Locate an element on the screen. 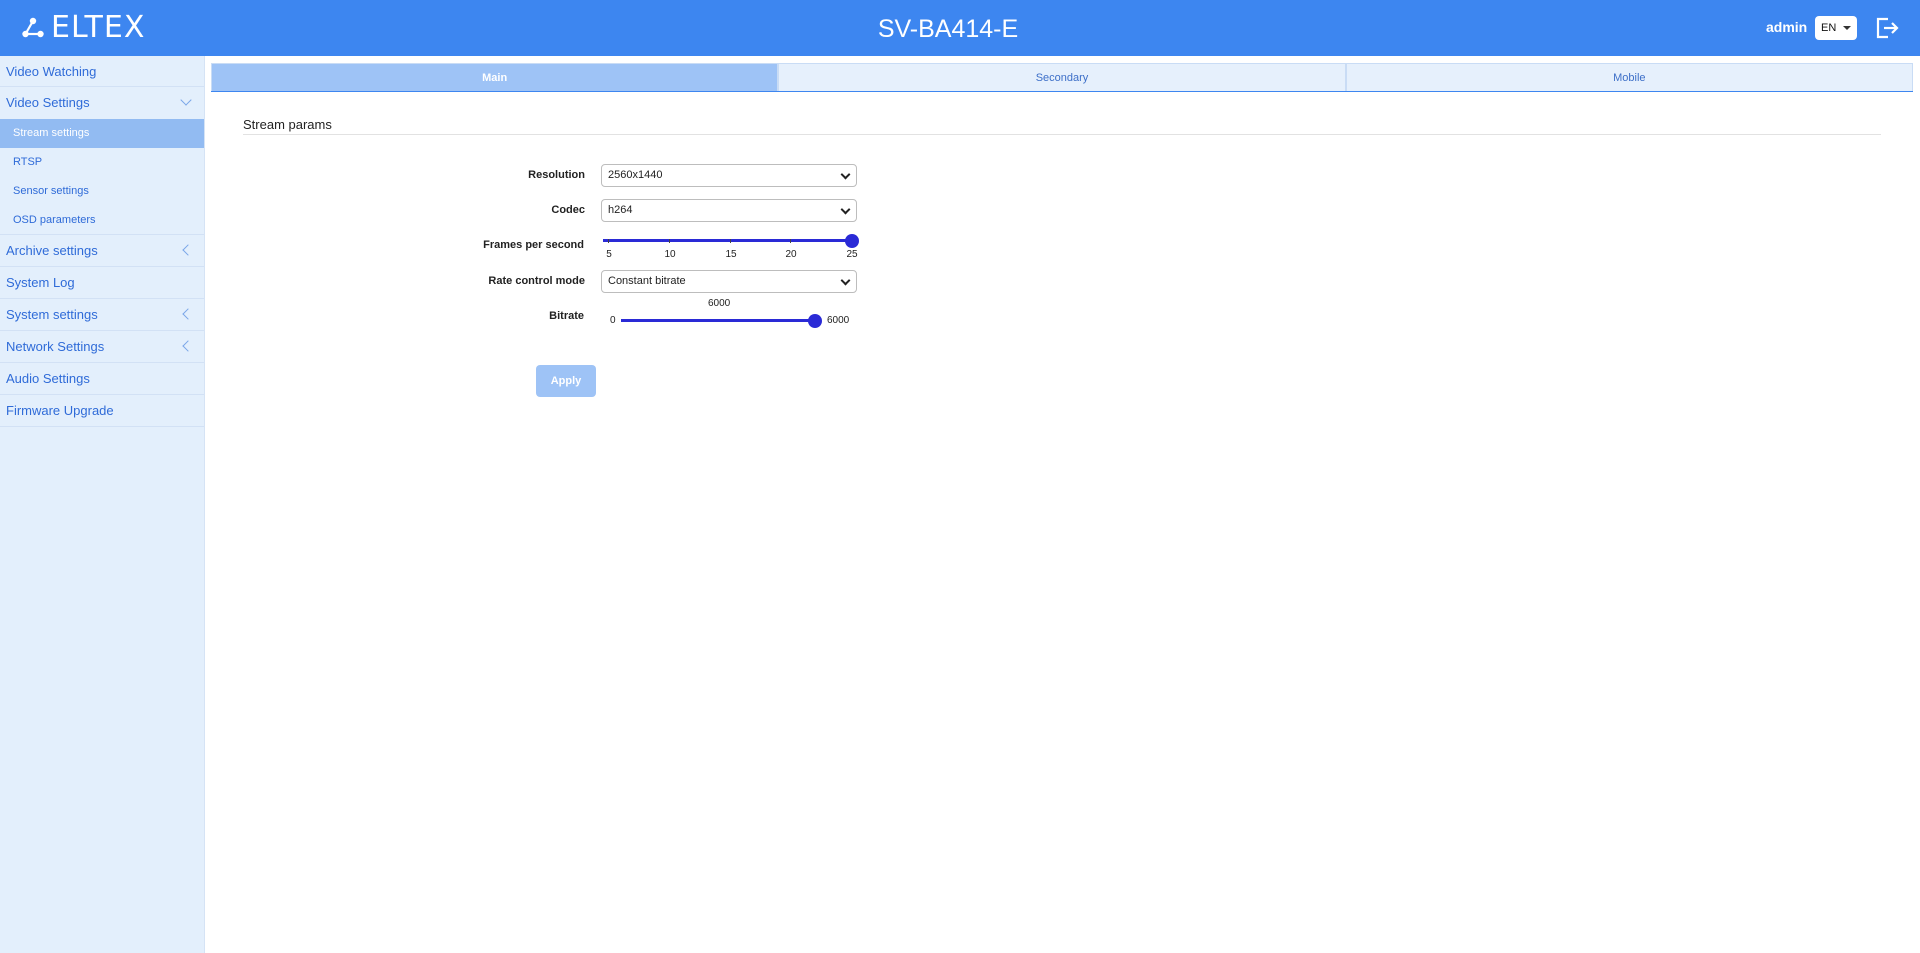  fps-label: Frames per second is located at coordinates (533, 245).